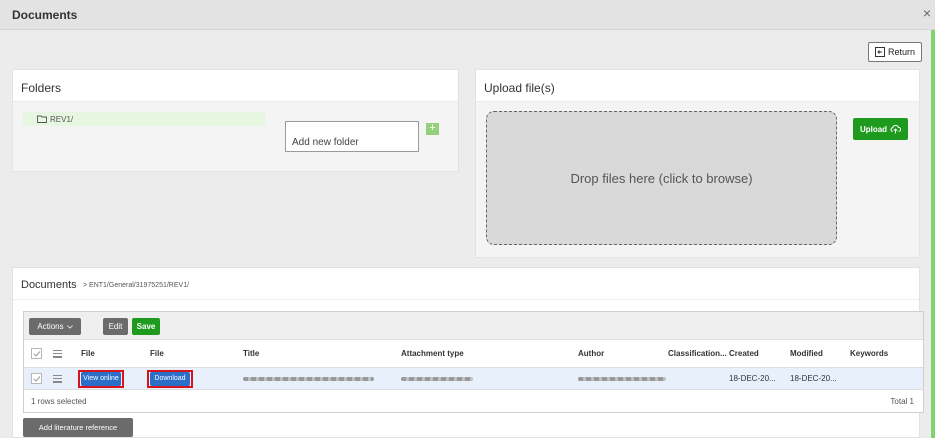 Image resolution: width=935 pixels, height=438 pixels. I want to click on total-count: Total 1, so click(902, 401).